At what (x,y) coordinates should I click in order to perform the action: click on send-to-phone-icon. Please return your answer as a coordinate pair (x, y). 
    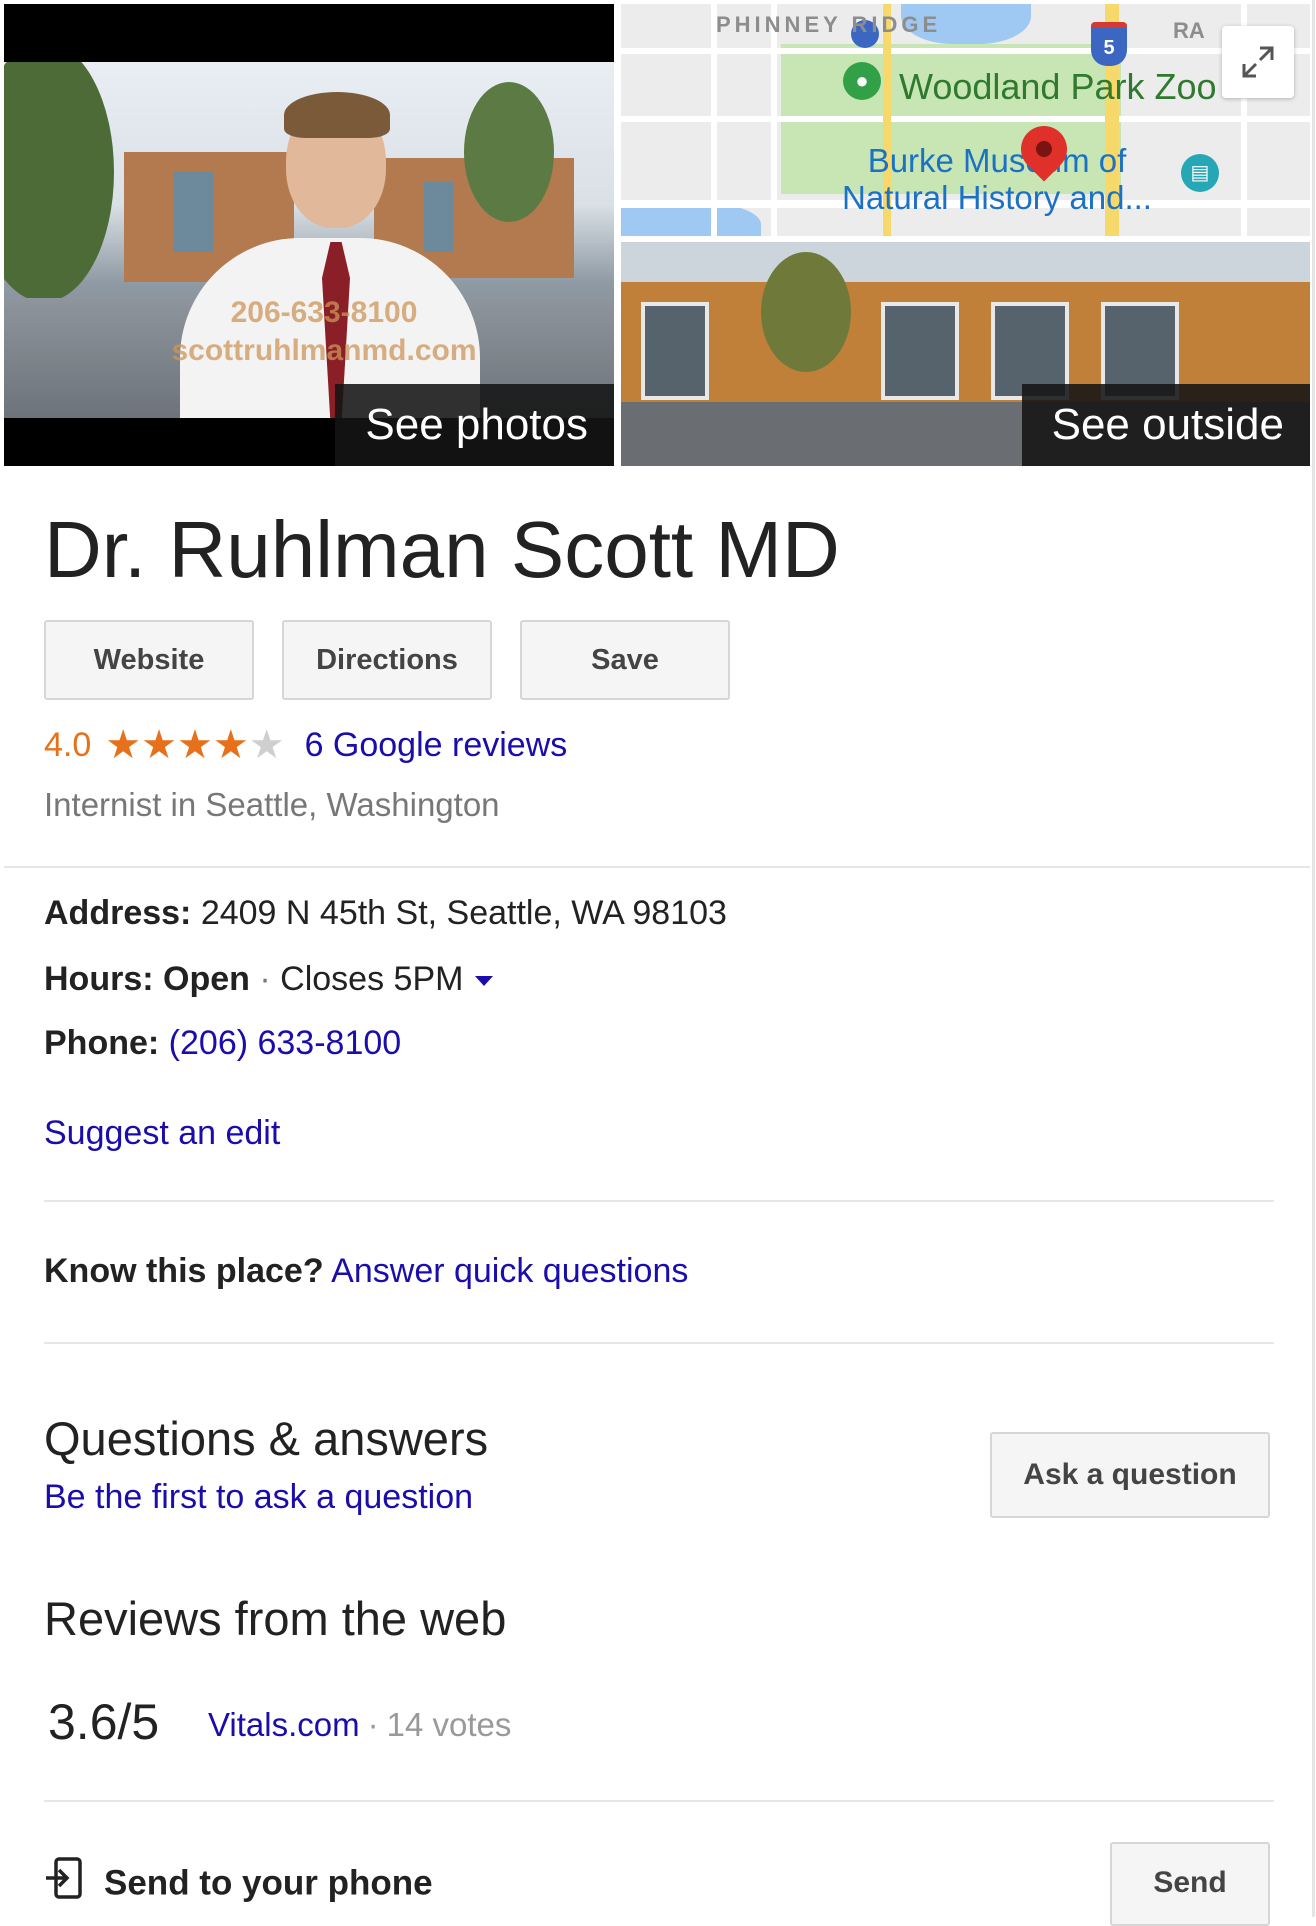
    Looking at the image, I should click on (64, 1885).